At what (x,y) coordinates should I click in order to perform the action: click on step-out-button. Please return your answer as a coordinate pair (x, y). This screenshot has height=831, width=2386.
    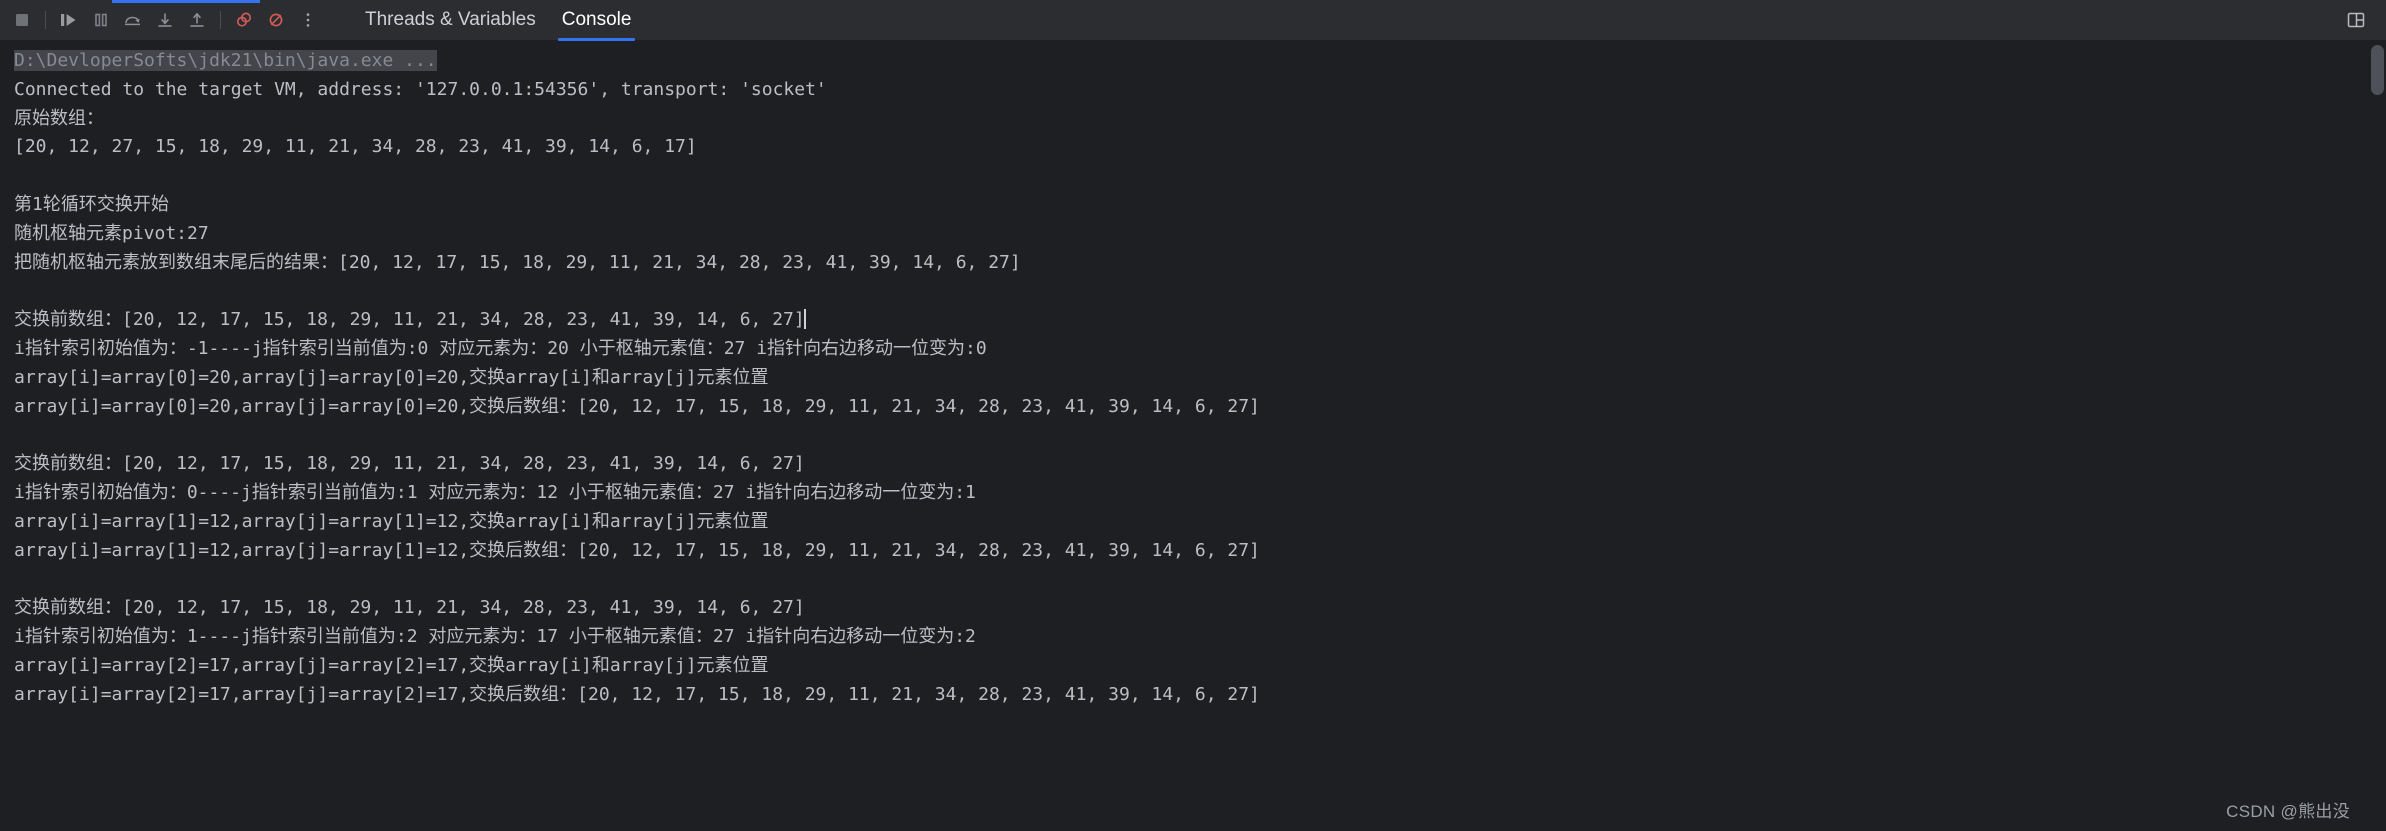
    Looking at the image, I should click on (197, 20).